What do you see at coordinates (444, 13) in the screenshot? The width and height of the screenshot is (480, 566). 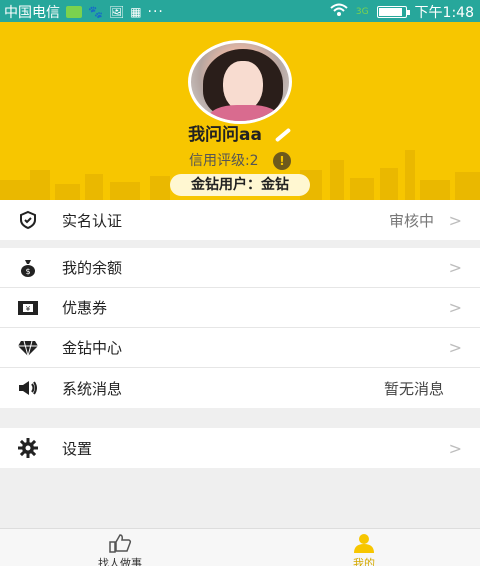 I see `clock: 下午1:48` at bounding box center [444, 13].